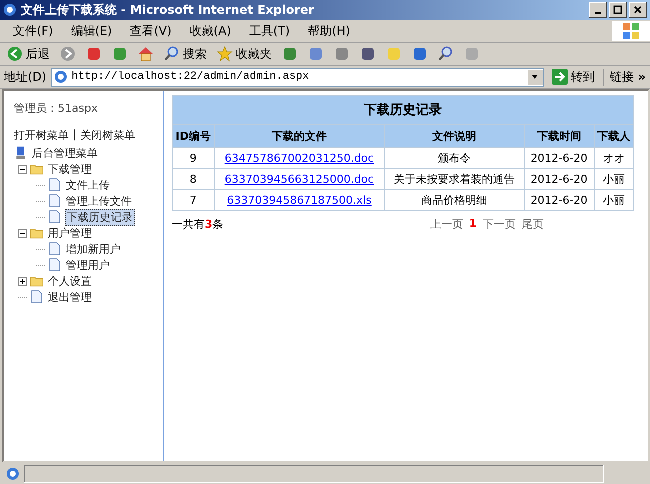  Describe the element at coordinates (454, 179) in the screenshot. I see `table-cell: 关于未按要求着装的通告` at that location.